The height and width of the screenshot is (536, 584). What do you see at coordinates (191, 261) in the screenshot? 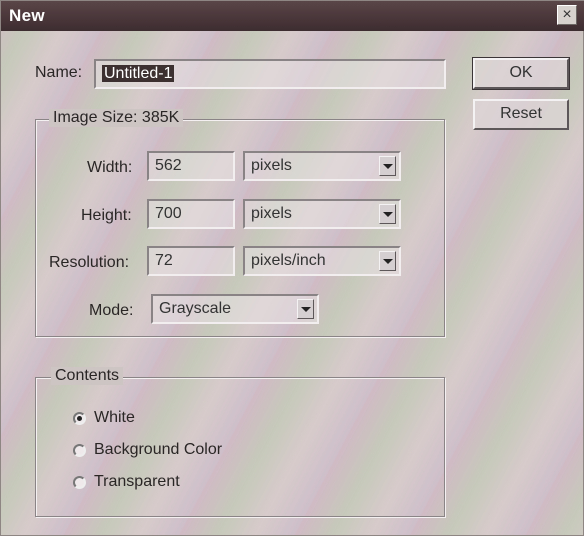
I see `resolution-field: 72` at bounding box center [191, 261].